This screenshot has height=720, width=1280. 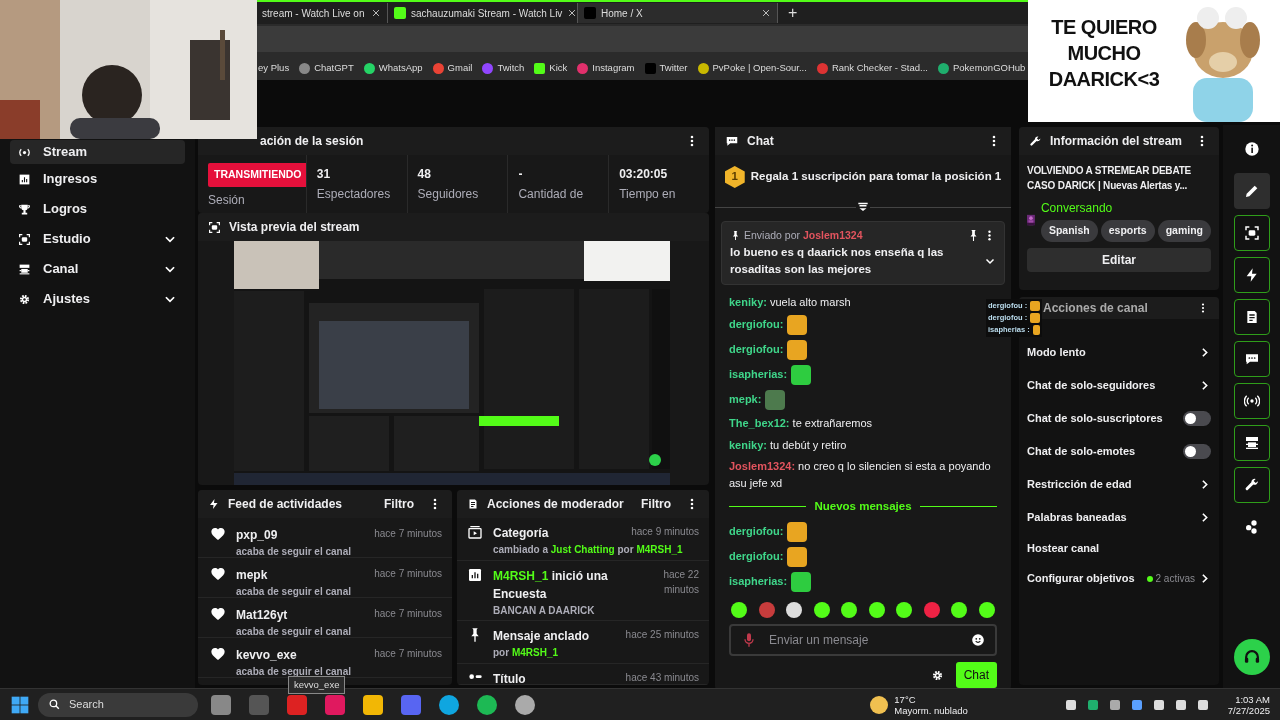 What do you see at coordinates (326, 68) in the screenshot?
I see `bookmark: ChatGPT` at bounding box center [326, 68].